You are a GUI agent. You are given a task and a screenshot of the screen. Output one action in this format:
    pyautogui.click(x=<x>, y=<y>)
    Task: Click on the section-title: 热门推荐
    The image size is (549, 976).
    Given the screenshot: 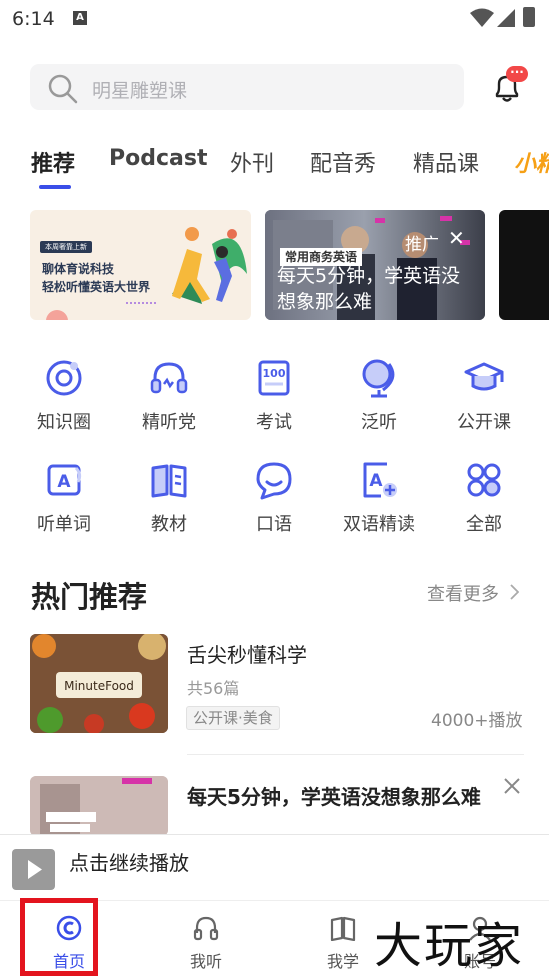 What is the action you would take?
    pyautogui.click(x=89, y=597)
    